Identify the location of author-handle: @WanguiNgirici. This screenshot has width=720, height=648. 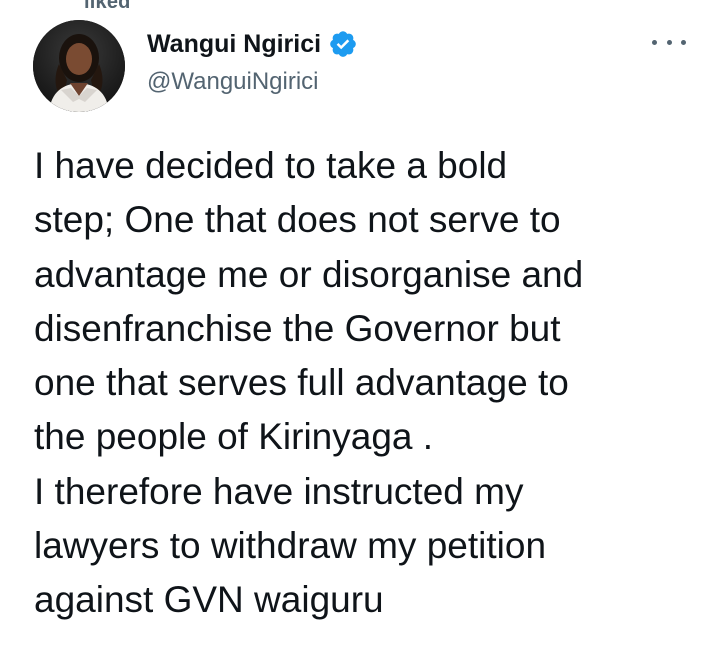
(233, 82).